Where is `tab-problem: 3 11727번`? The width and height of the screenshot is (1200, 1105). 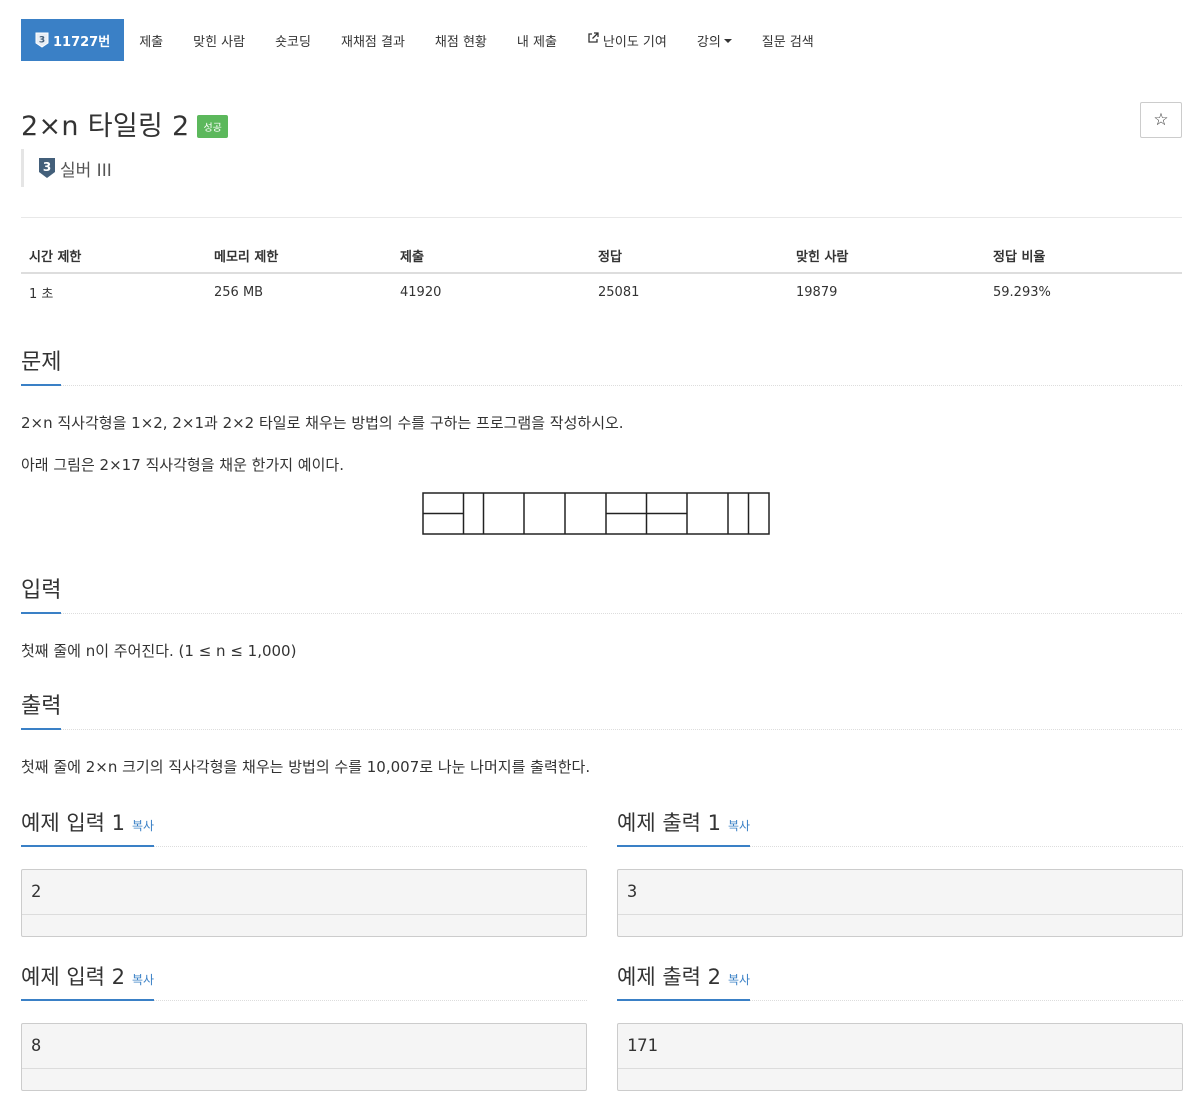
tab-problem: 3 11727번 is located at coordinates (73, 40).